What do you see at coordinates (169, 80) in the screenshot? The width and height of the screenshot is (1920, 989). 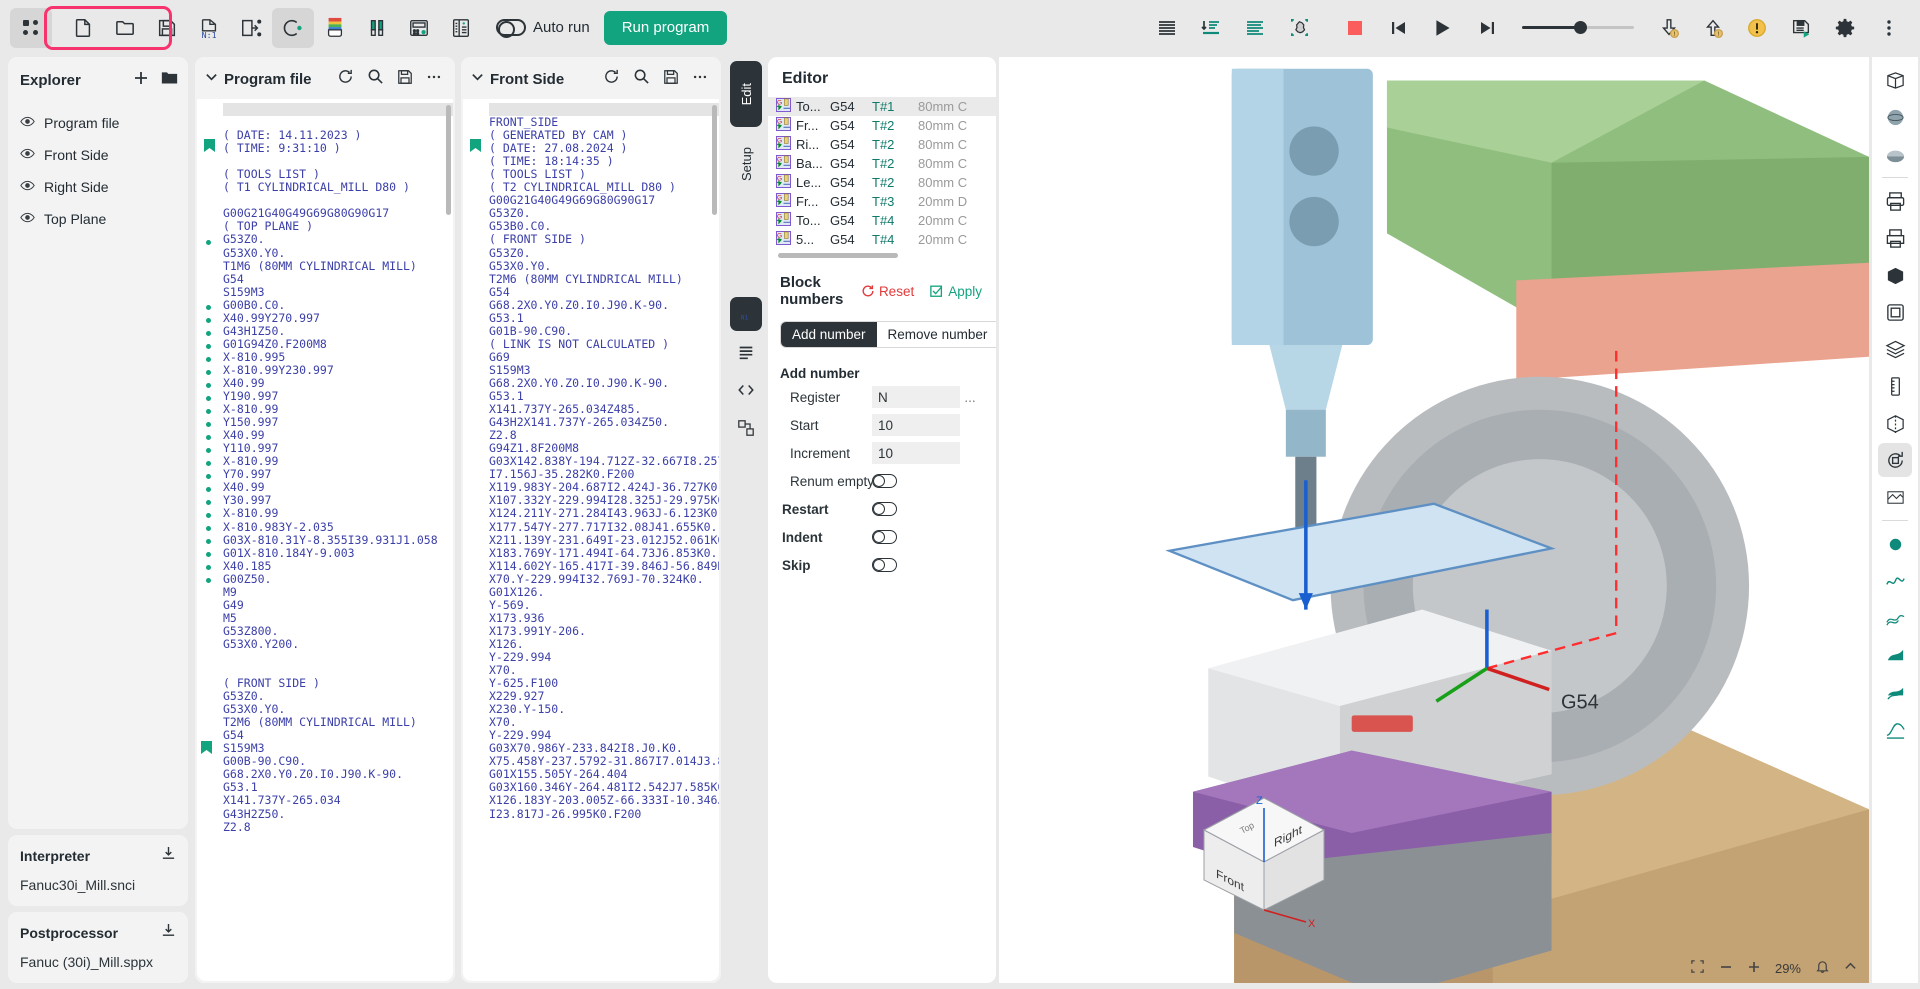 I see `folder-icon` at bounding box center [169, 80].